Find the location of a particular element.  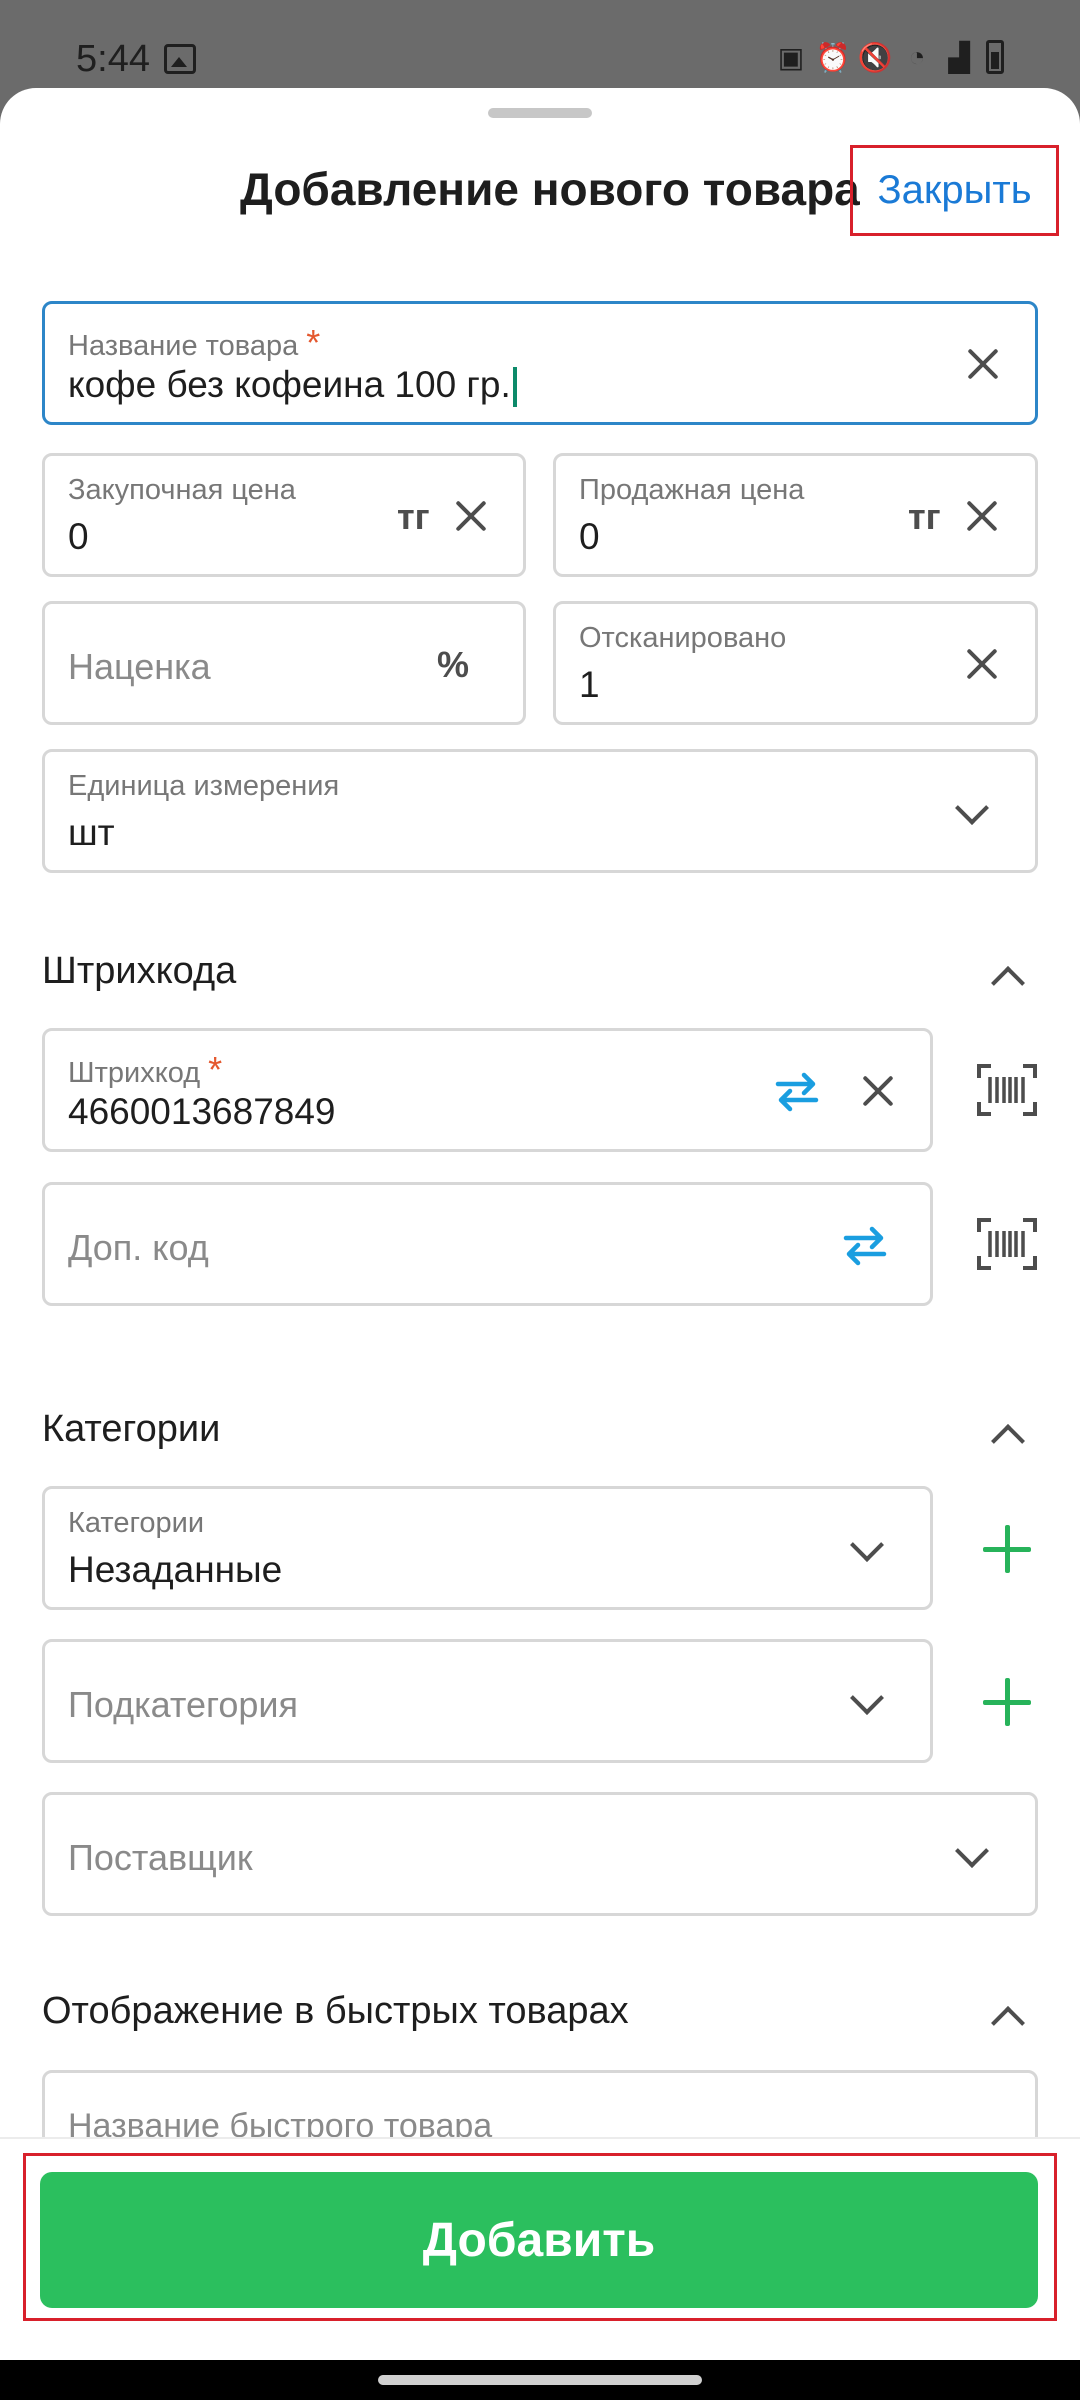

category-label: Категории is located at coordinates (136, 1523).